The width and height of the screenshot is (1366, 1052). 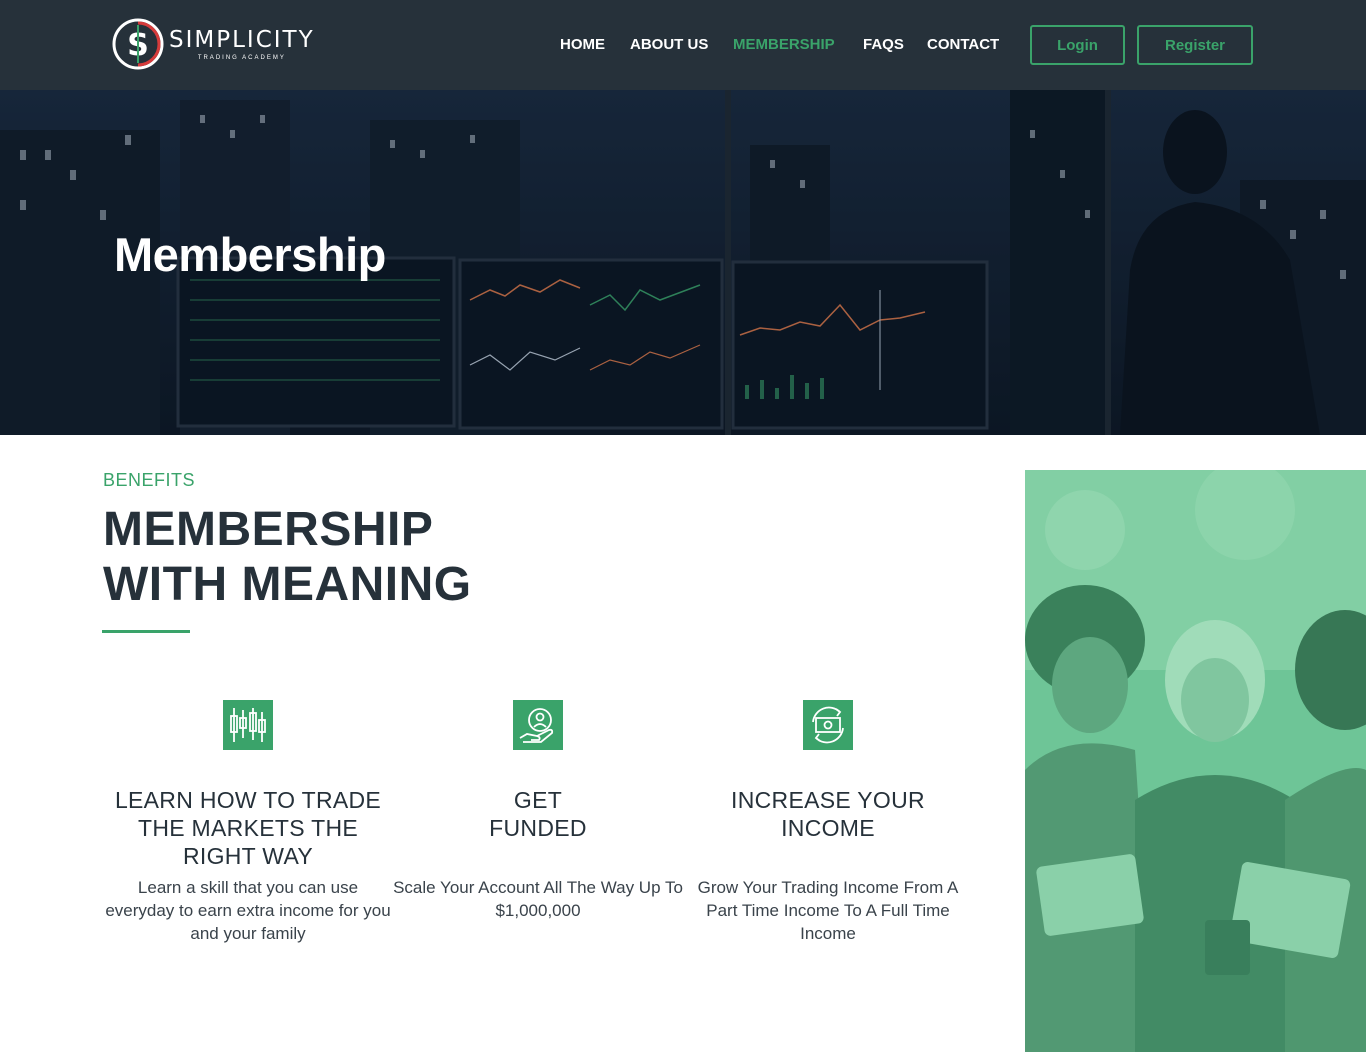 I want to click on members-photo, so click(x=1195, y=761).